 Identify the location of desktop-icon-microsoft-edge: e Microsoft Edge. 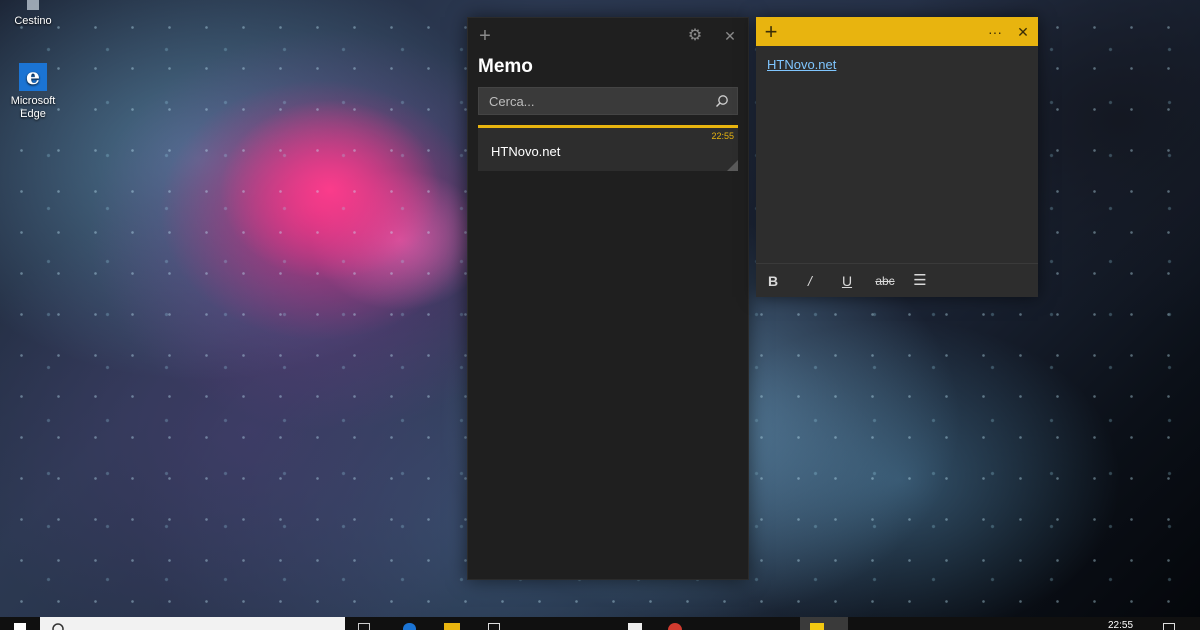
(33, 91).